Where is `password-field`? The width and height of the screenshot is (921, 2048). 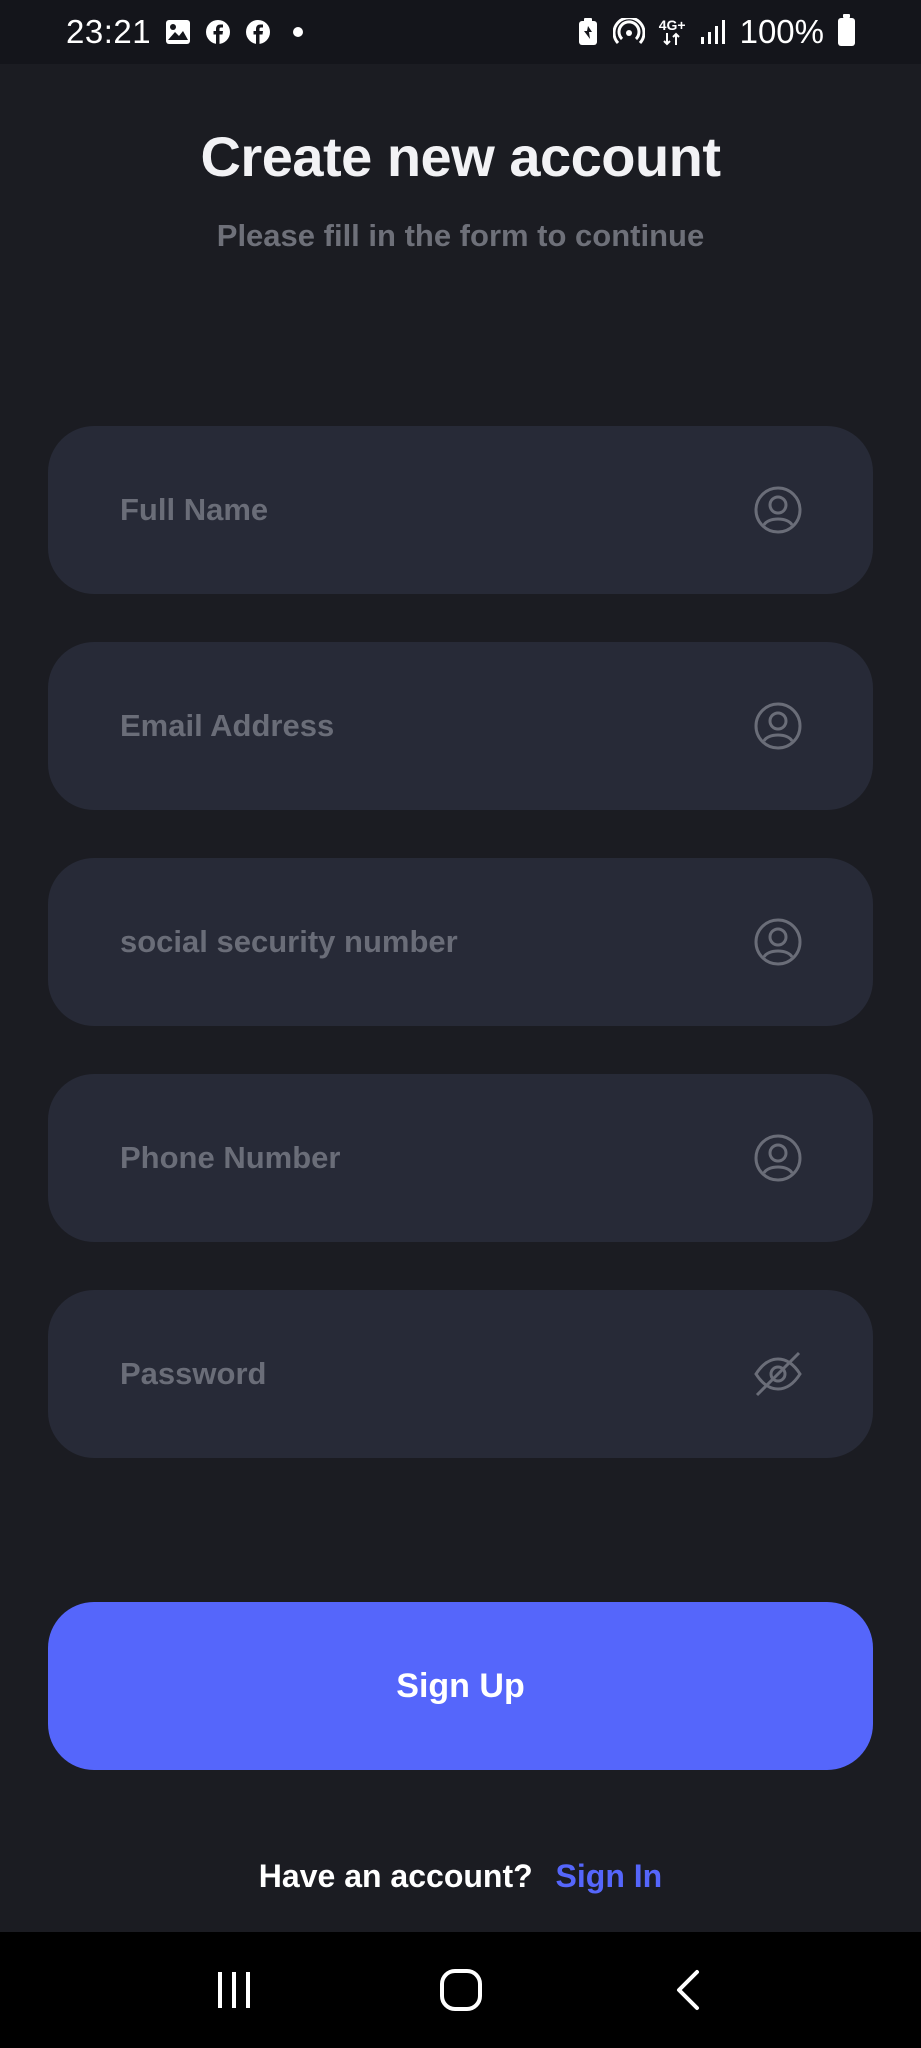 password-field is located at coordinates (460, 1374).